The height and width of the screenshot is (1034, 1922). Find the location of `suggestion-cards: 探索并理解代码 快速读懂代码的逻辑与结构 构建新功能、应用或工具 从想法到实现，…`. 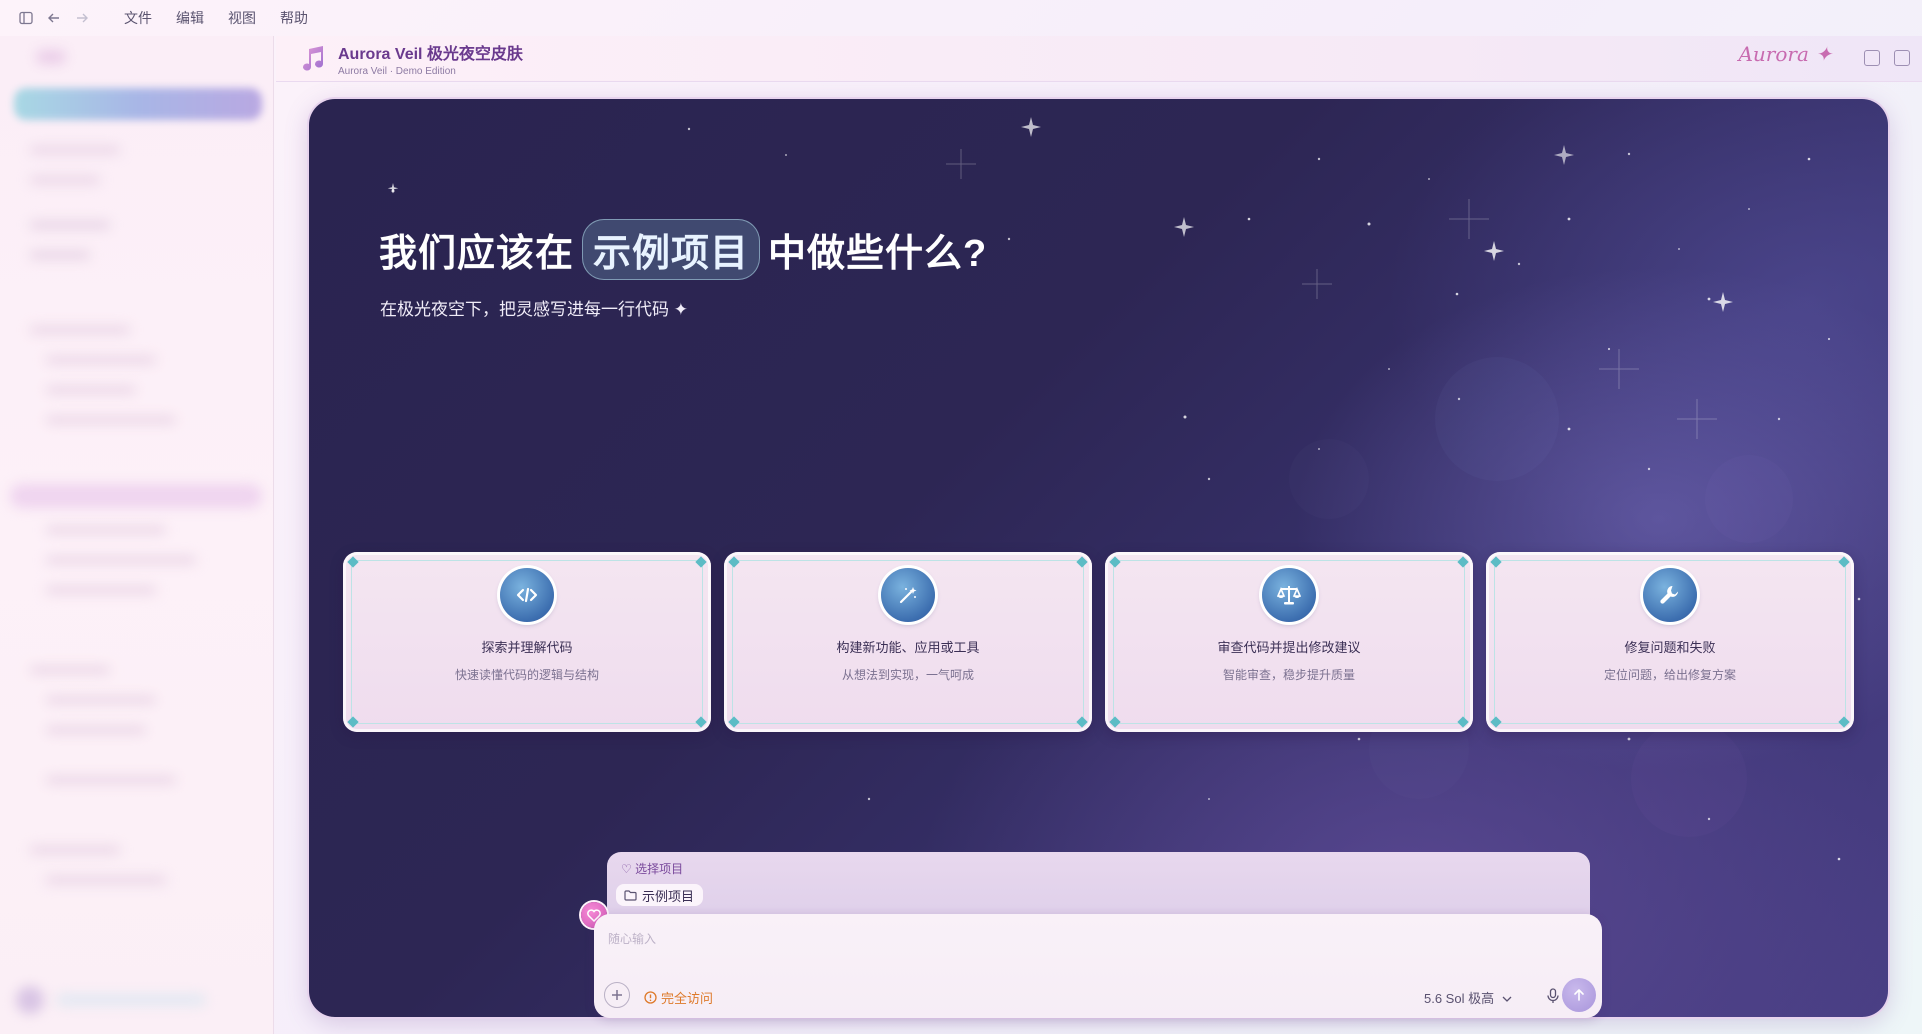

suggestion-cards: 探索并理解代码 快速读懂代码的逻辑与结构 构建新功能、应用或工具 从想法到实现，… is located at coordinates (1098, 642).